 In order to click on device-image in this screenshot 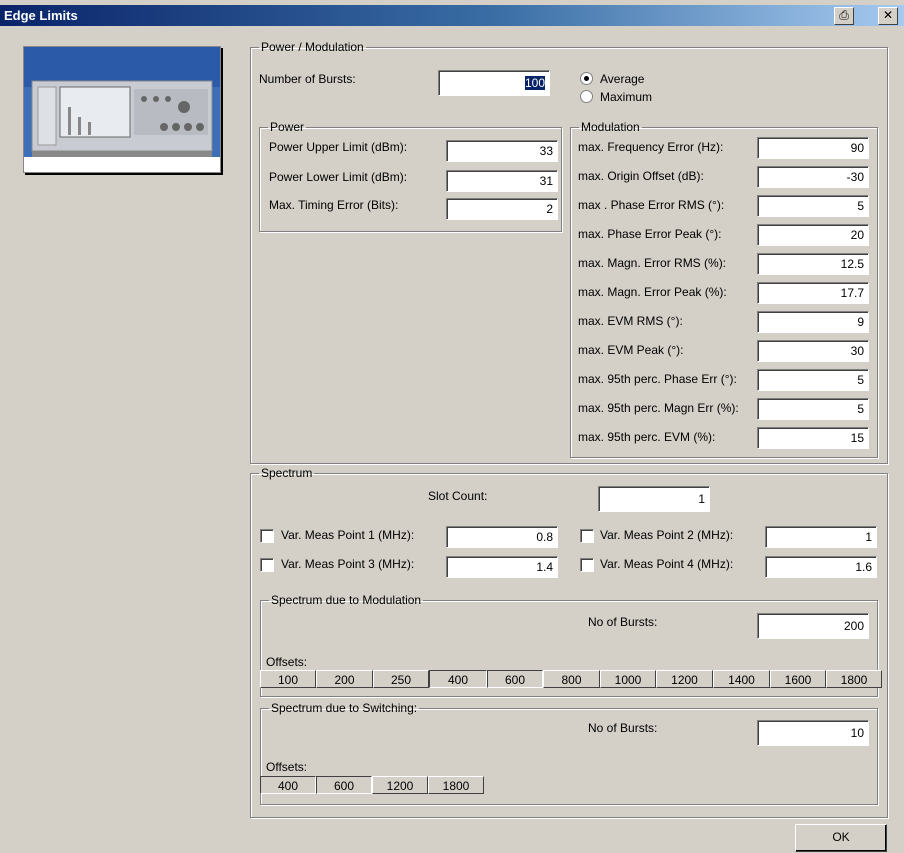, I will do `click(122, 109)`.